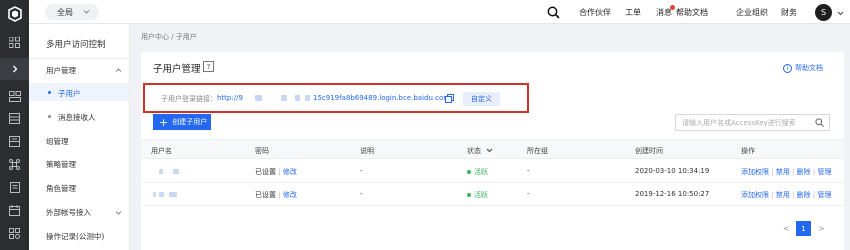  What do you see at coordinates (61, 164) in the screenshot?
I see `sidebar-item-policies: 策略管理` at bounding box center [61, 164].